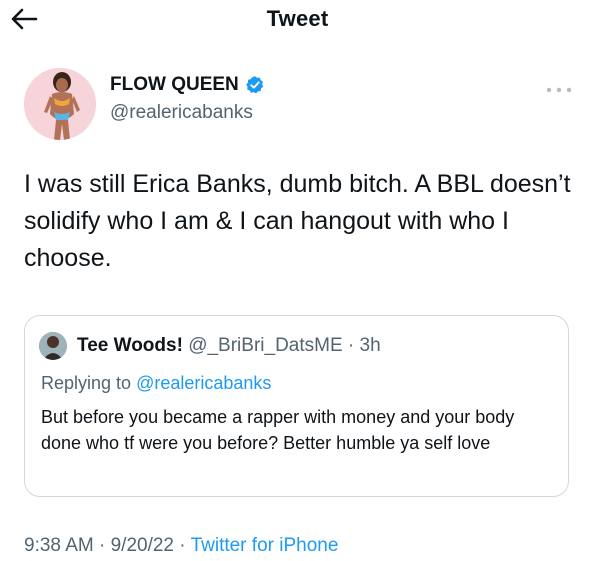 The image size is (595, 561). I want to click on author-info: FLOW QUEEN @realericabanks, so click(187, 99).